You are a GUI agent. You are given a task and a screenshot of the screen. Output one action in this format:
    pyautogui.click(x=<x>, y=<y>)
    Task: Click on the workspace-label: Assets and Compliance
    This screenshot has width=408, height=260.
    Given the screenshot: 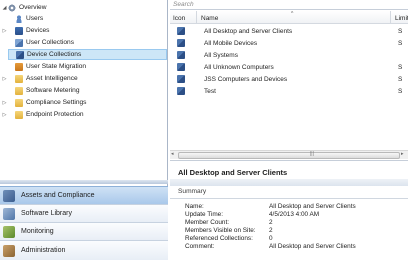 What is the action you would take?
    pyautogui.click(x=58, y=195)
    